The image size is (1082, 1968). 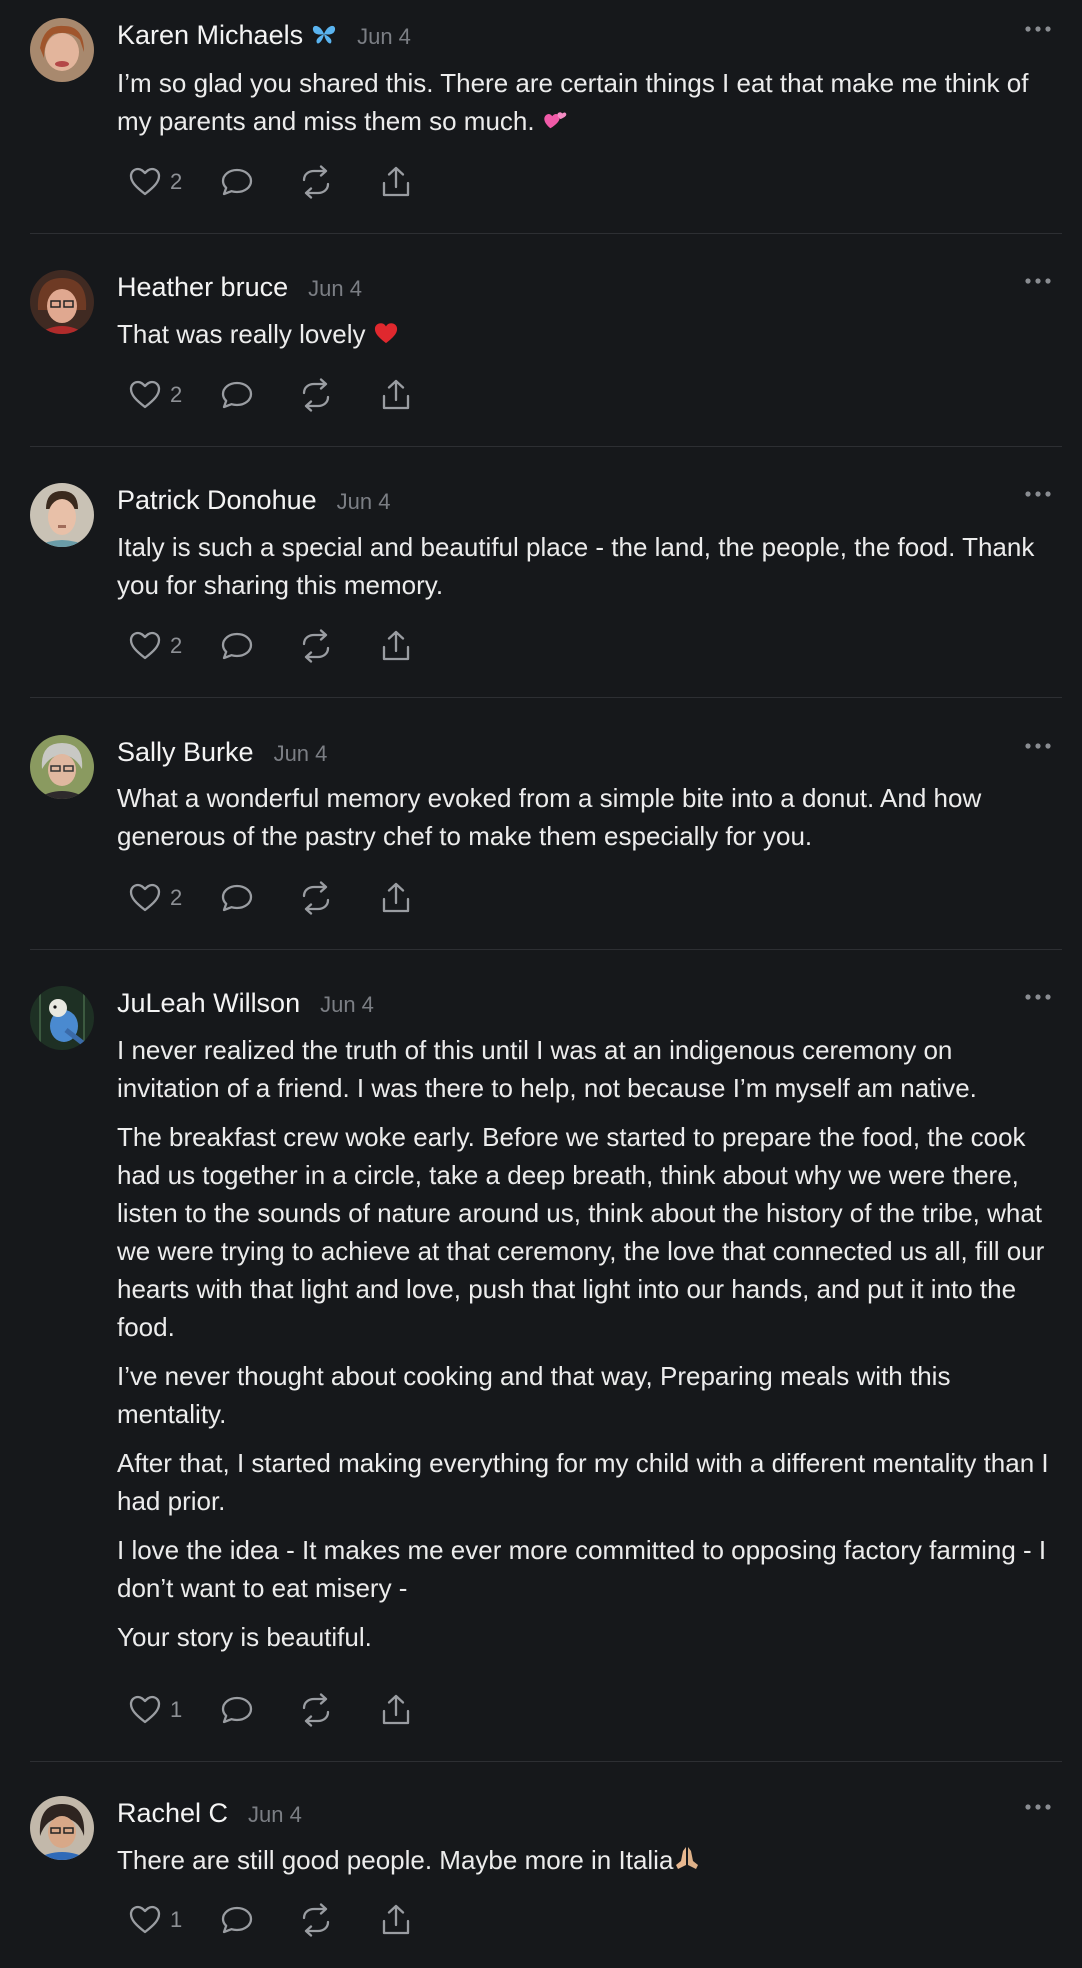 What do you see at coordinates (270, 1920) in the screenshot?
I see `comment-actions: 1` at bounding box center [270, 1920].